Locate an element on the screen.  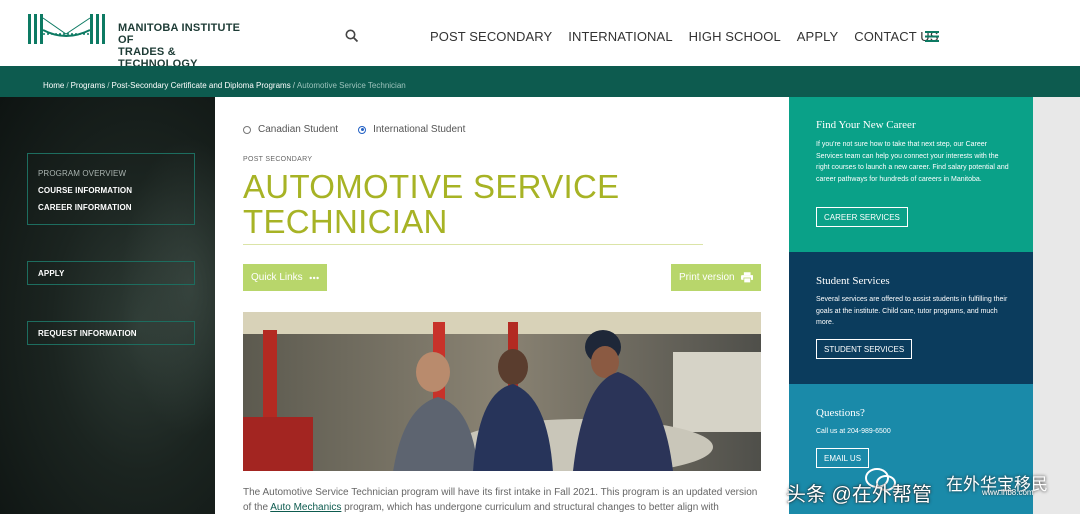
radio-international is located at coordinates (362, 129).